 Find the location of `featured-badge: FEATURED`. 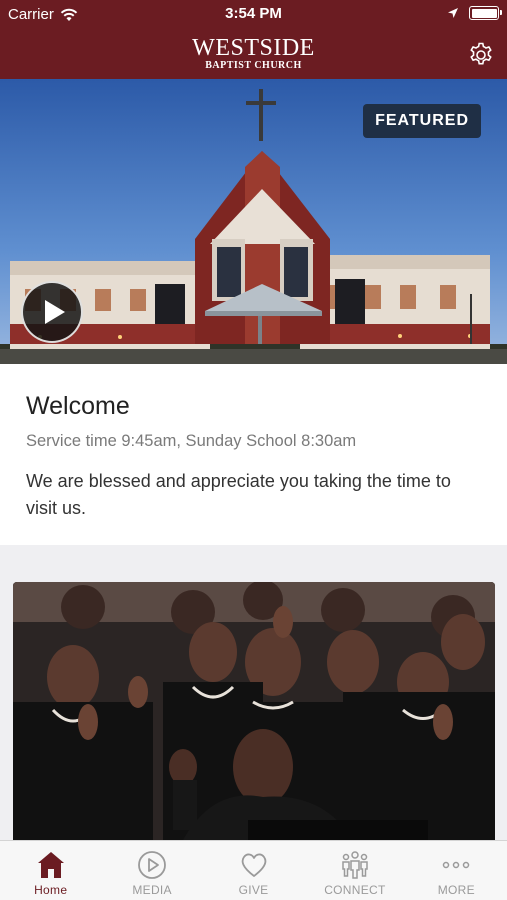

featured-badge: FEATURED is located at coordinates (422, 121).